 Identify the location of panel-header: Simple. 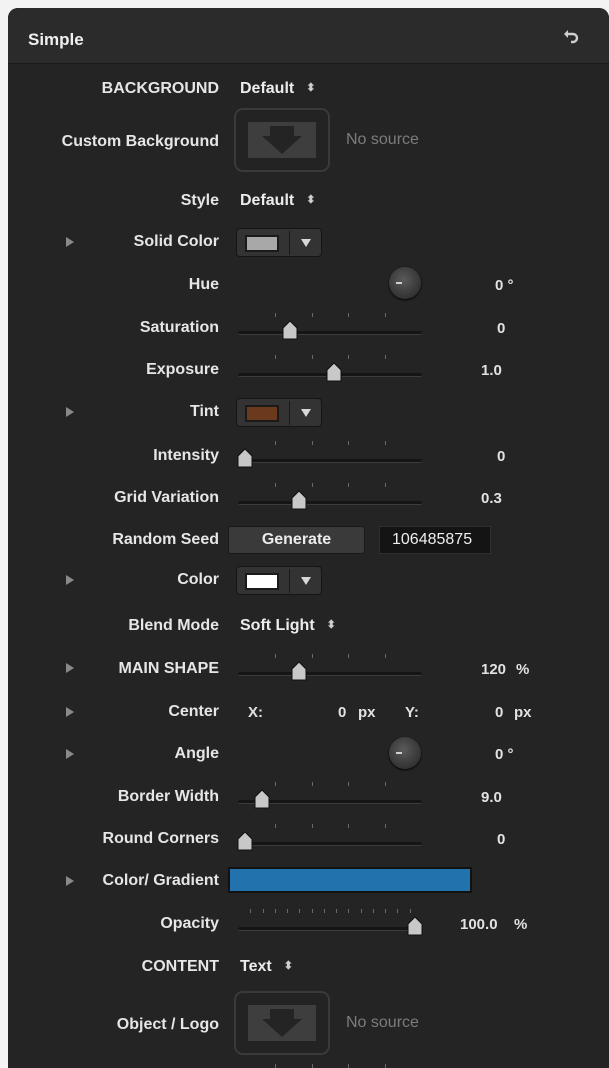
(308, 36).